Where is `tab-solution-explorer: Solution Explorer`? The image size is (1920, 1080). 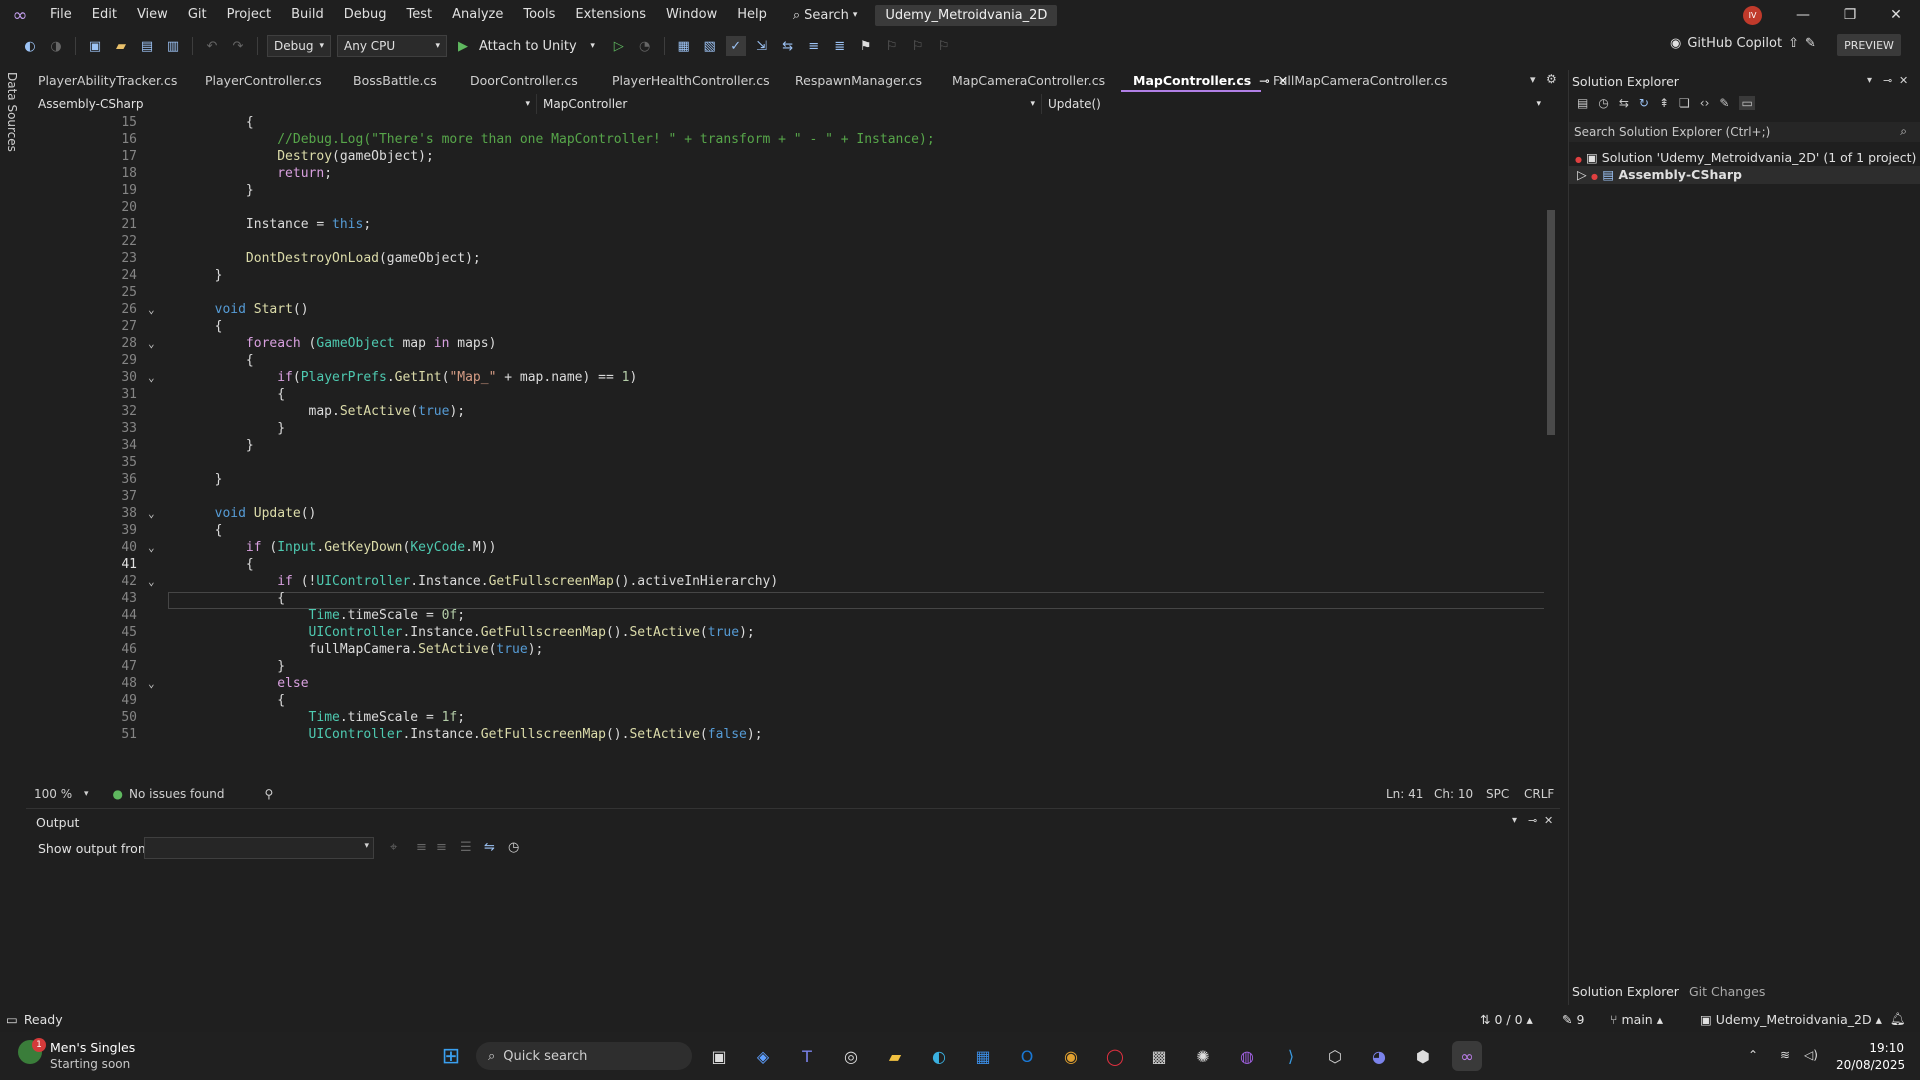 tab-solution-explorer: Solution Explorer is located at coordinates (1625, 991).